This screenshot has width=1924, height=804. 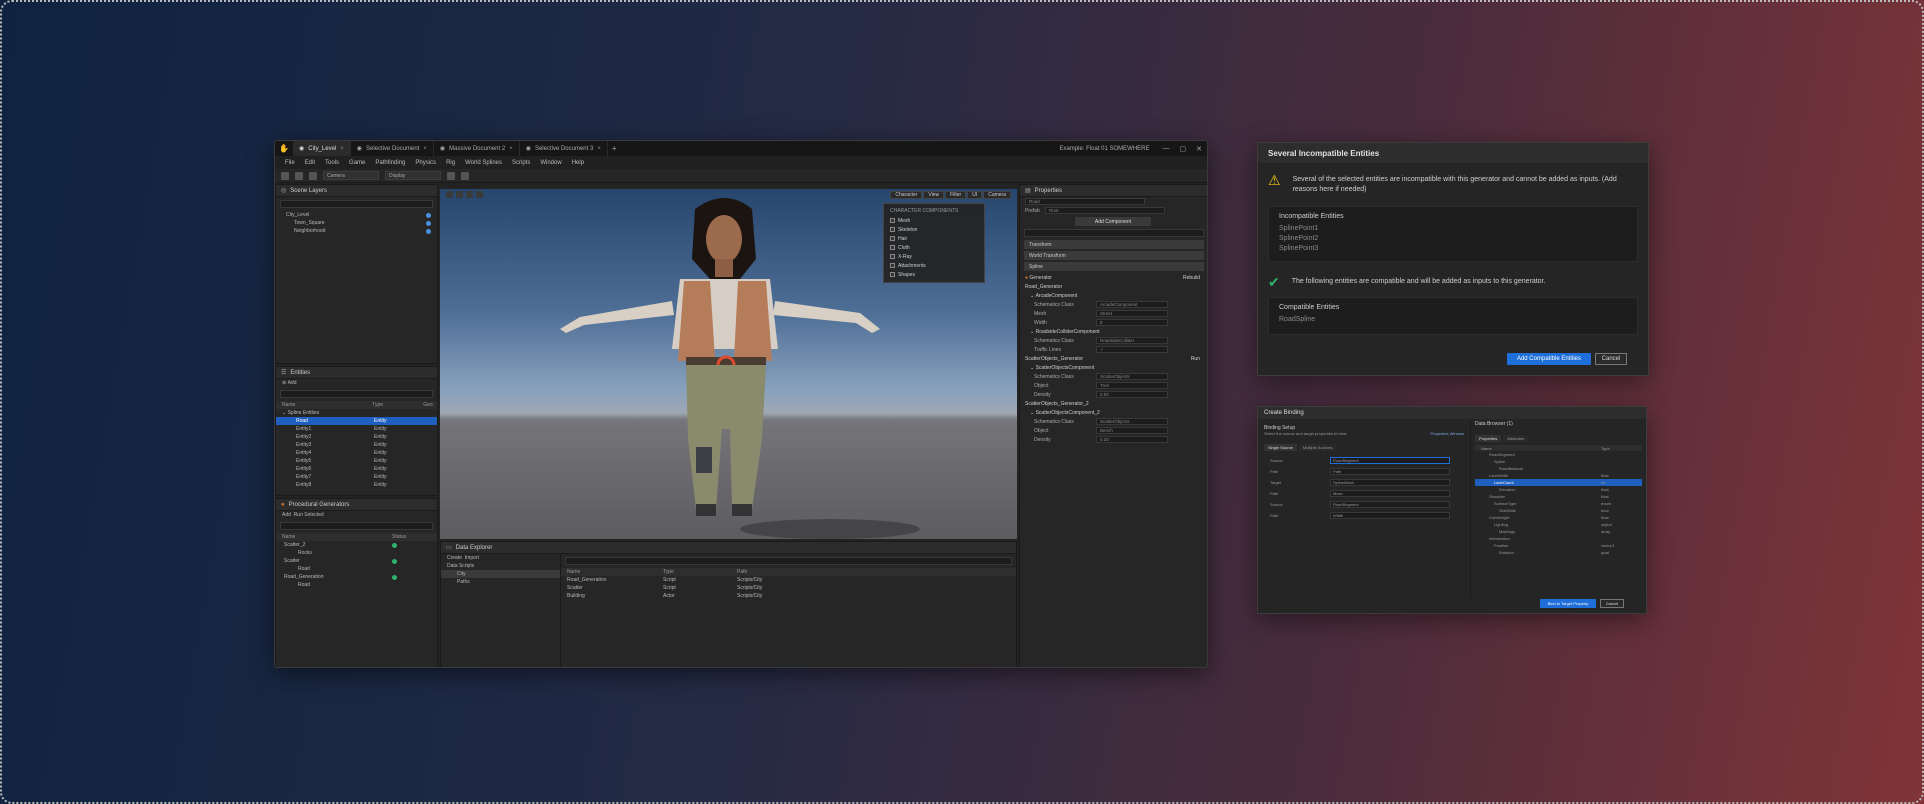 I want to click on tree-row: LaneCount int, so click(x=1558, y=482).